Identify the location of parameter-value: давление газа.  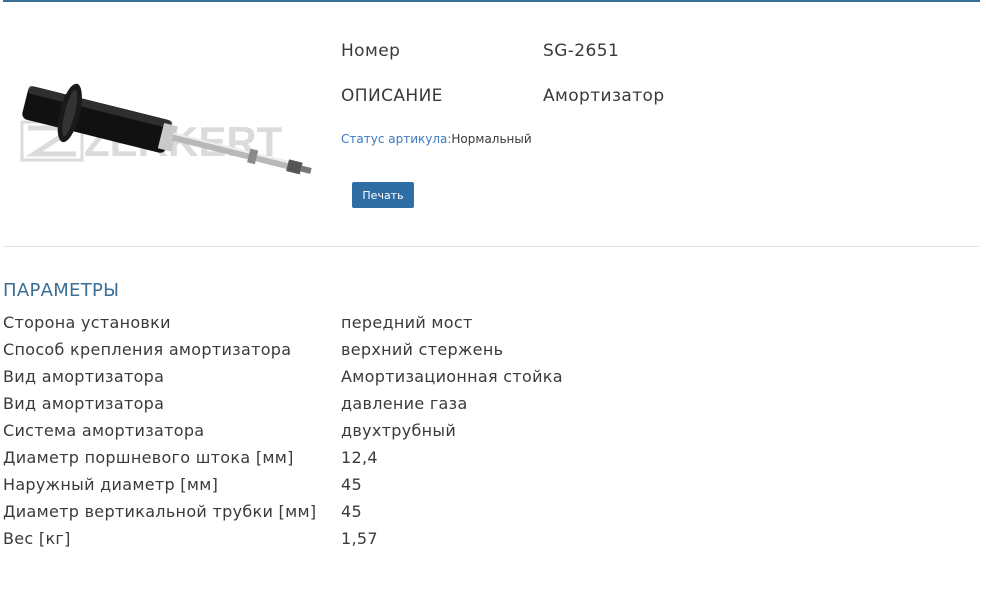
(404, 403).